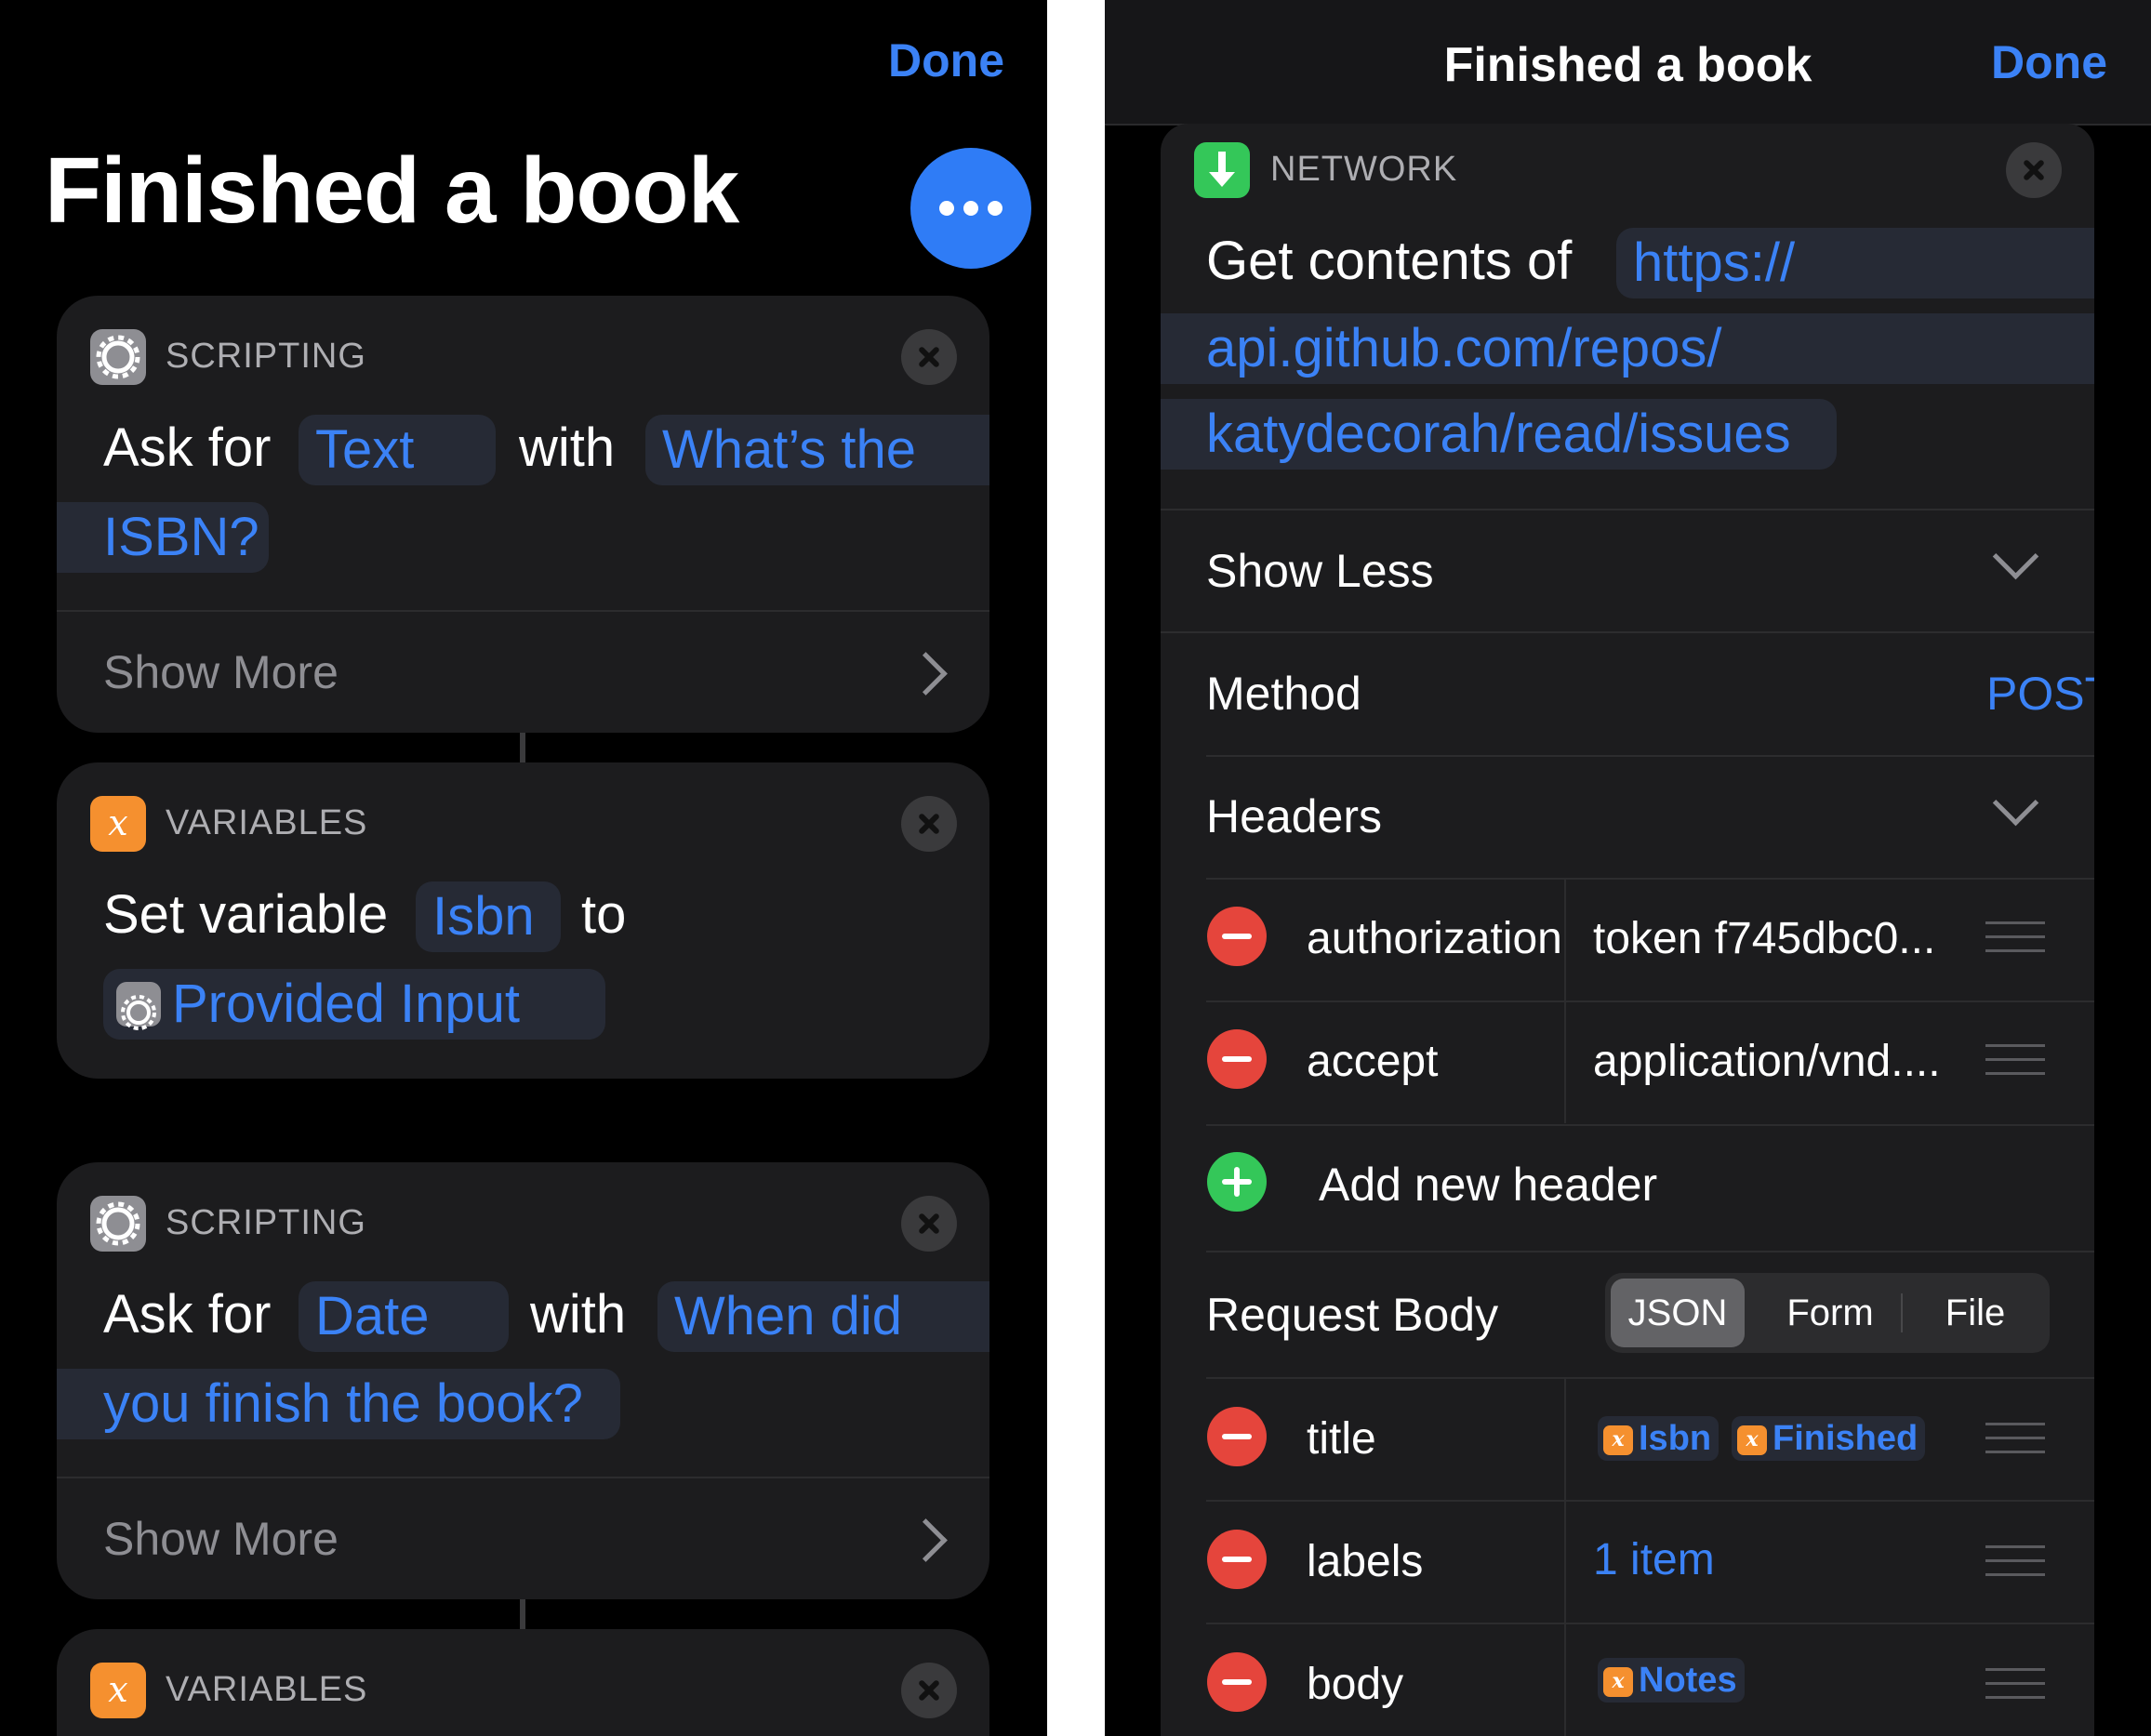  Describe the element at coordinates (522, 1614) in the screenshot. I see `connector` at that location.